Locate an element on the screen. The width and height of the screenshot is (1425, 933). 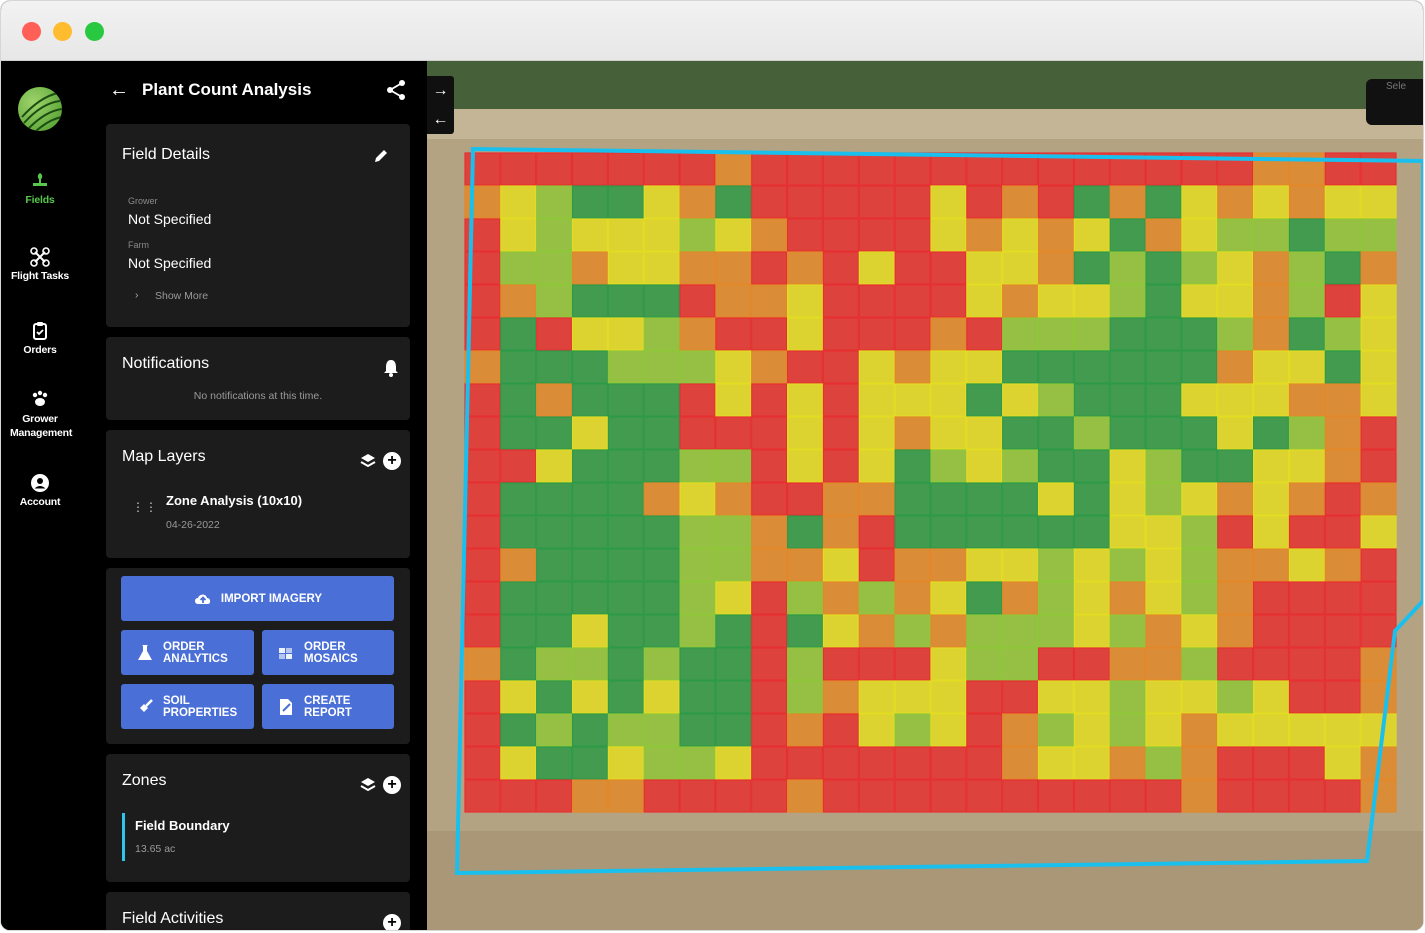
rail-item-grower-management: Grower Management is located at coordinates (40, 414).